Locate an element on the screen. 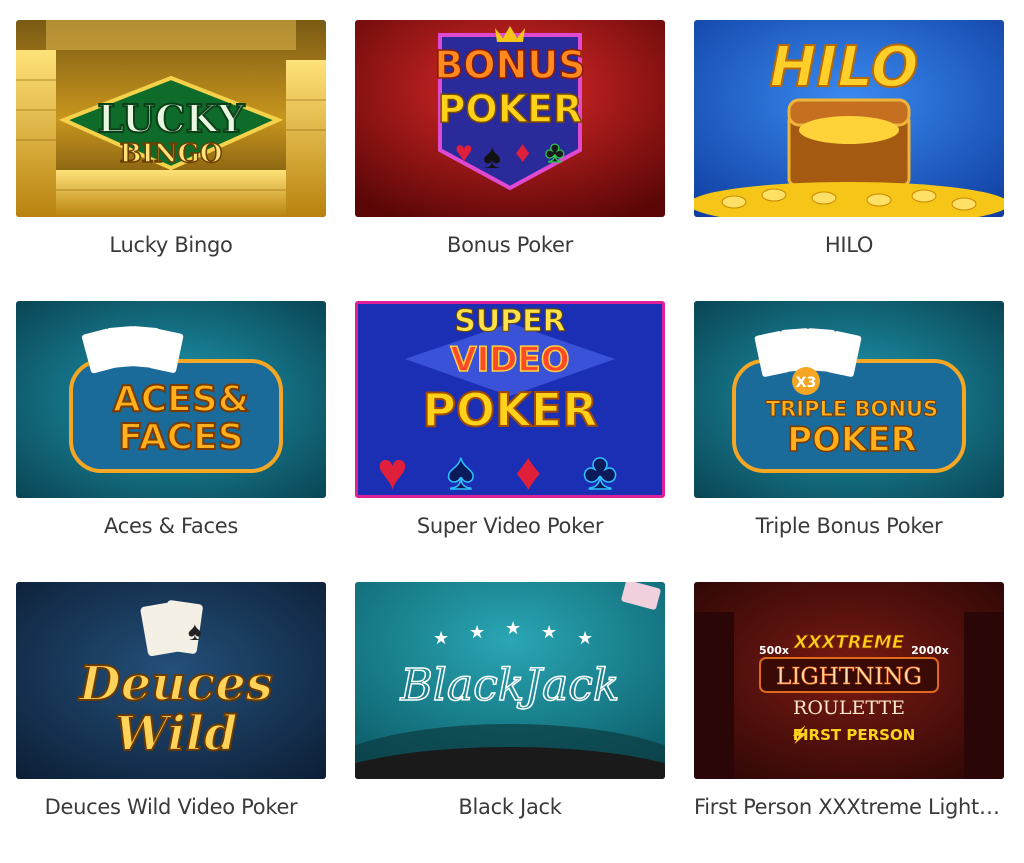  game-tile-hilo: HILO HILO is located at coordinates (849, 160).